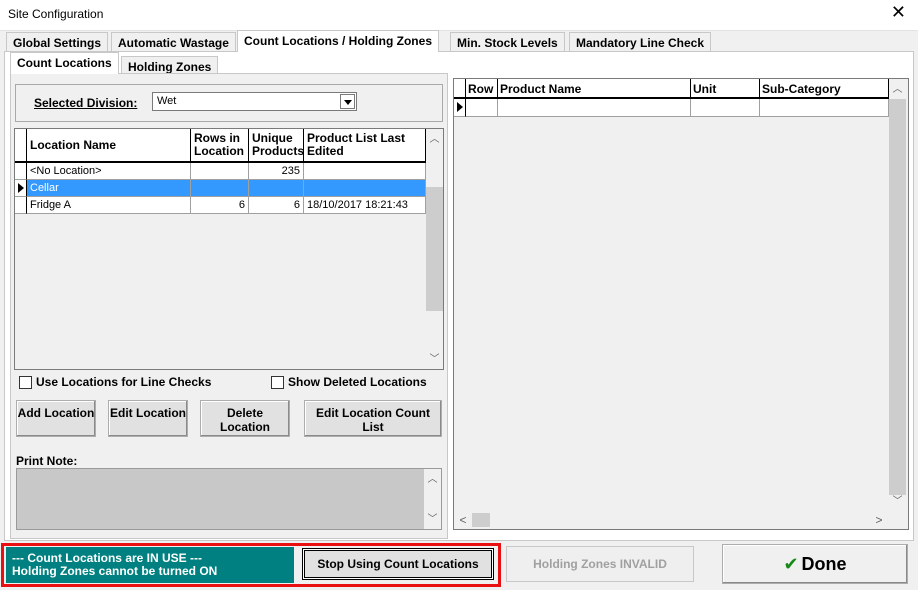 This screenshot has height=590, width=918. I want to click on scroll-right-icon: >, so click(879, 520).